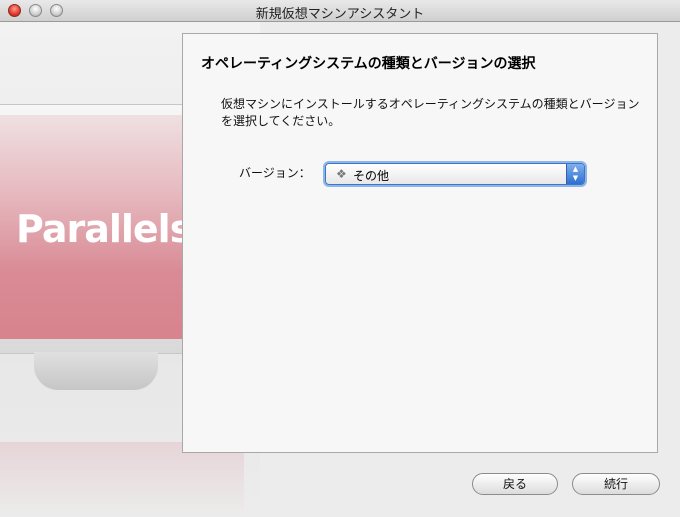 This screenshot has height=517, width=680. I want to click on title-bar: 新規仮想マシンアシスタント, so click(340, 11).